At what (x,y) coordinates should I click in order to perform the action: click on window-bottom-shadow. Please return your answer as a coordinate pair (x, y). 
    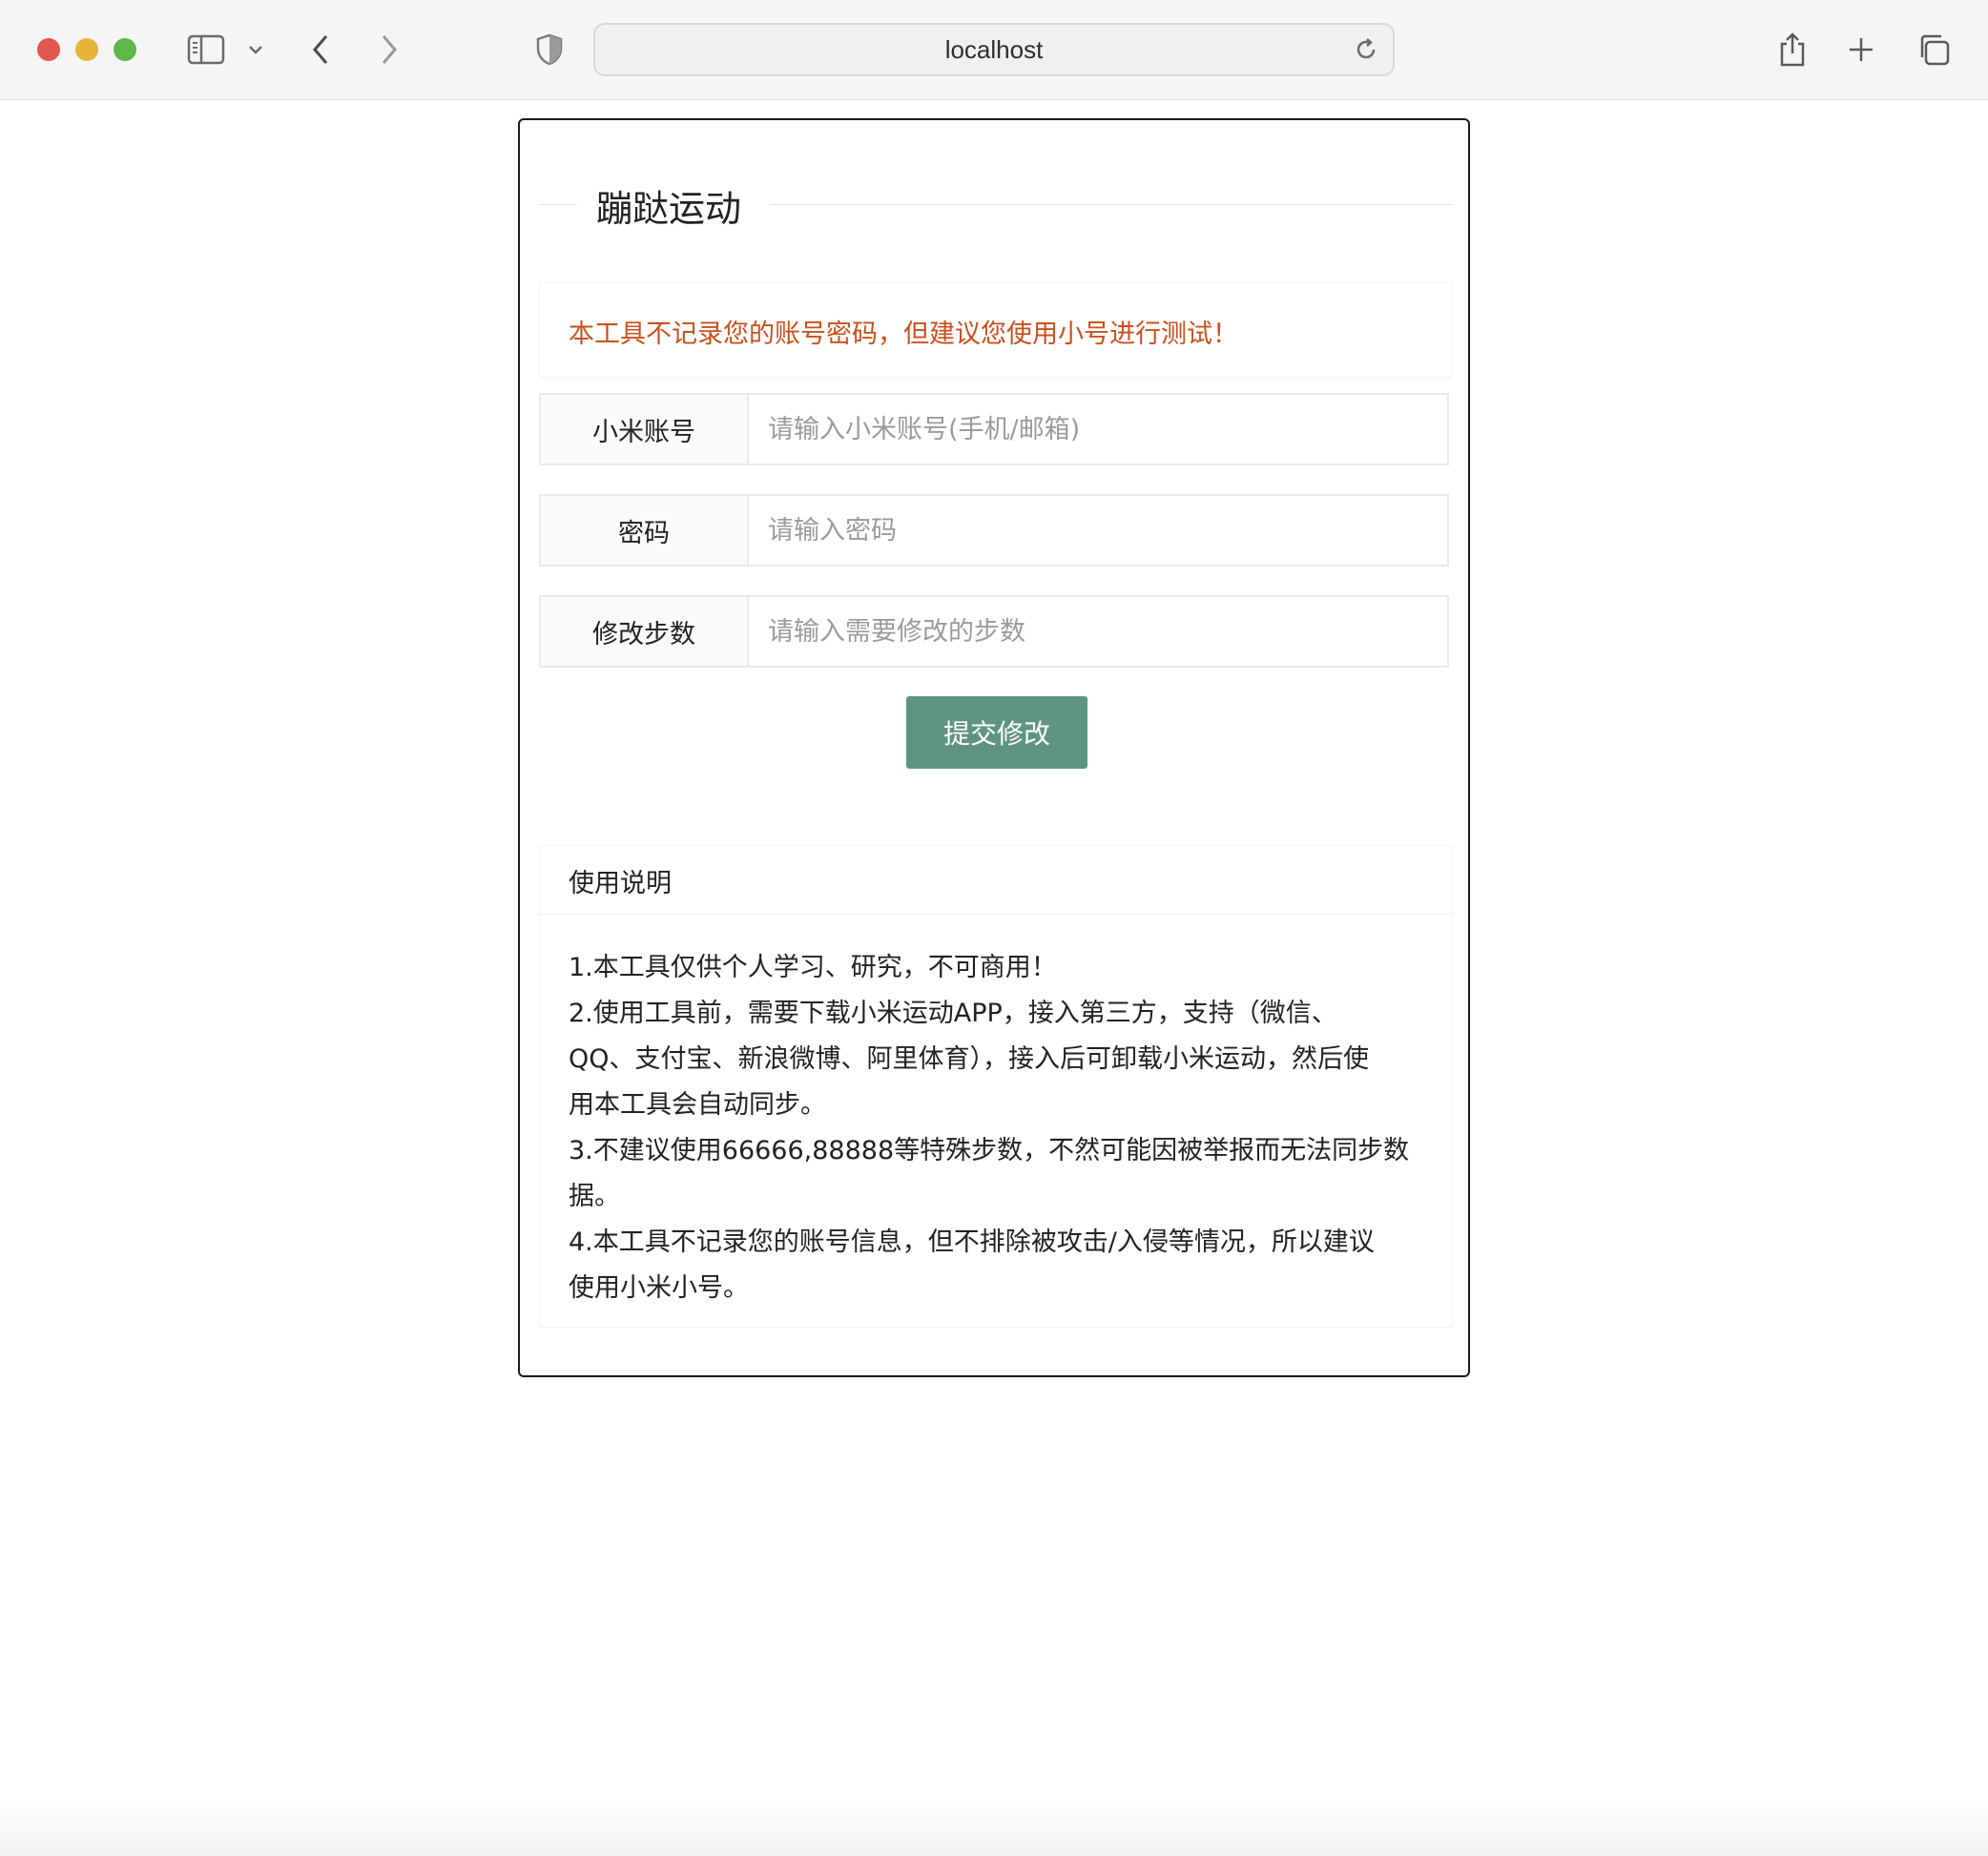
    Looking at the image, I should click on (994, 1827).